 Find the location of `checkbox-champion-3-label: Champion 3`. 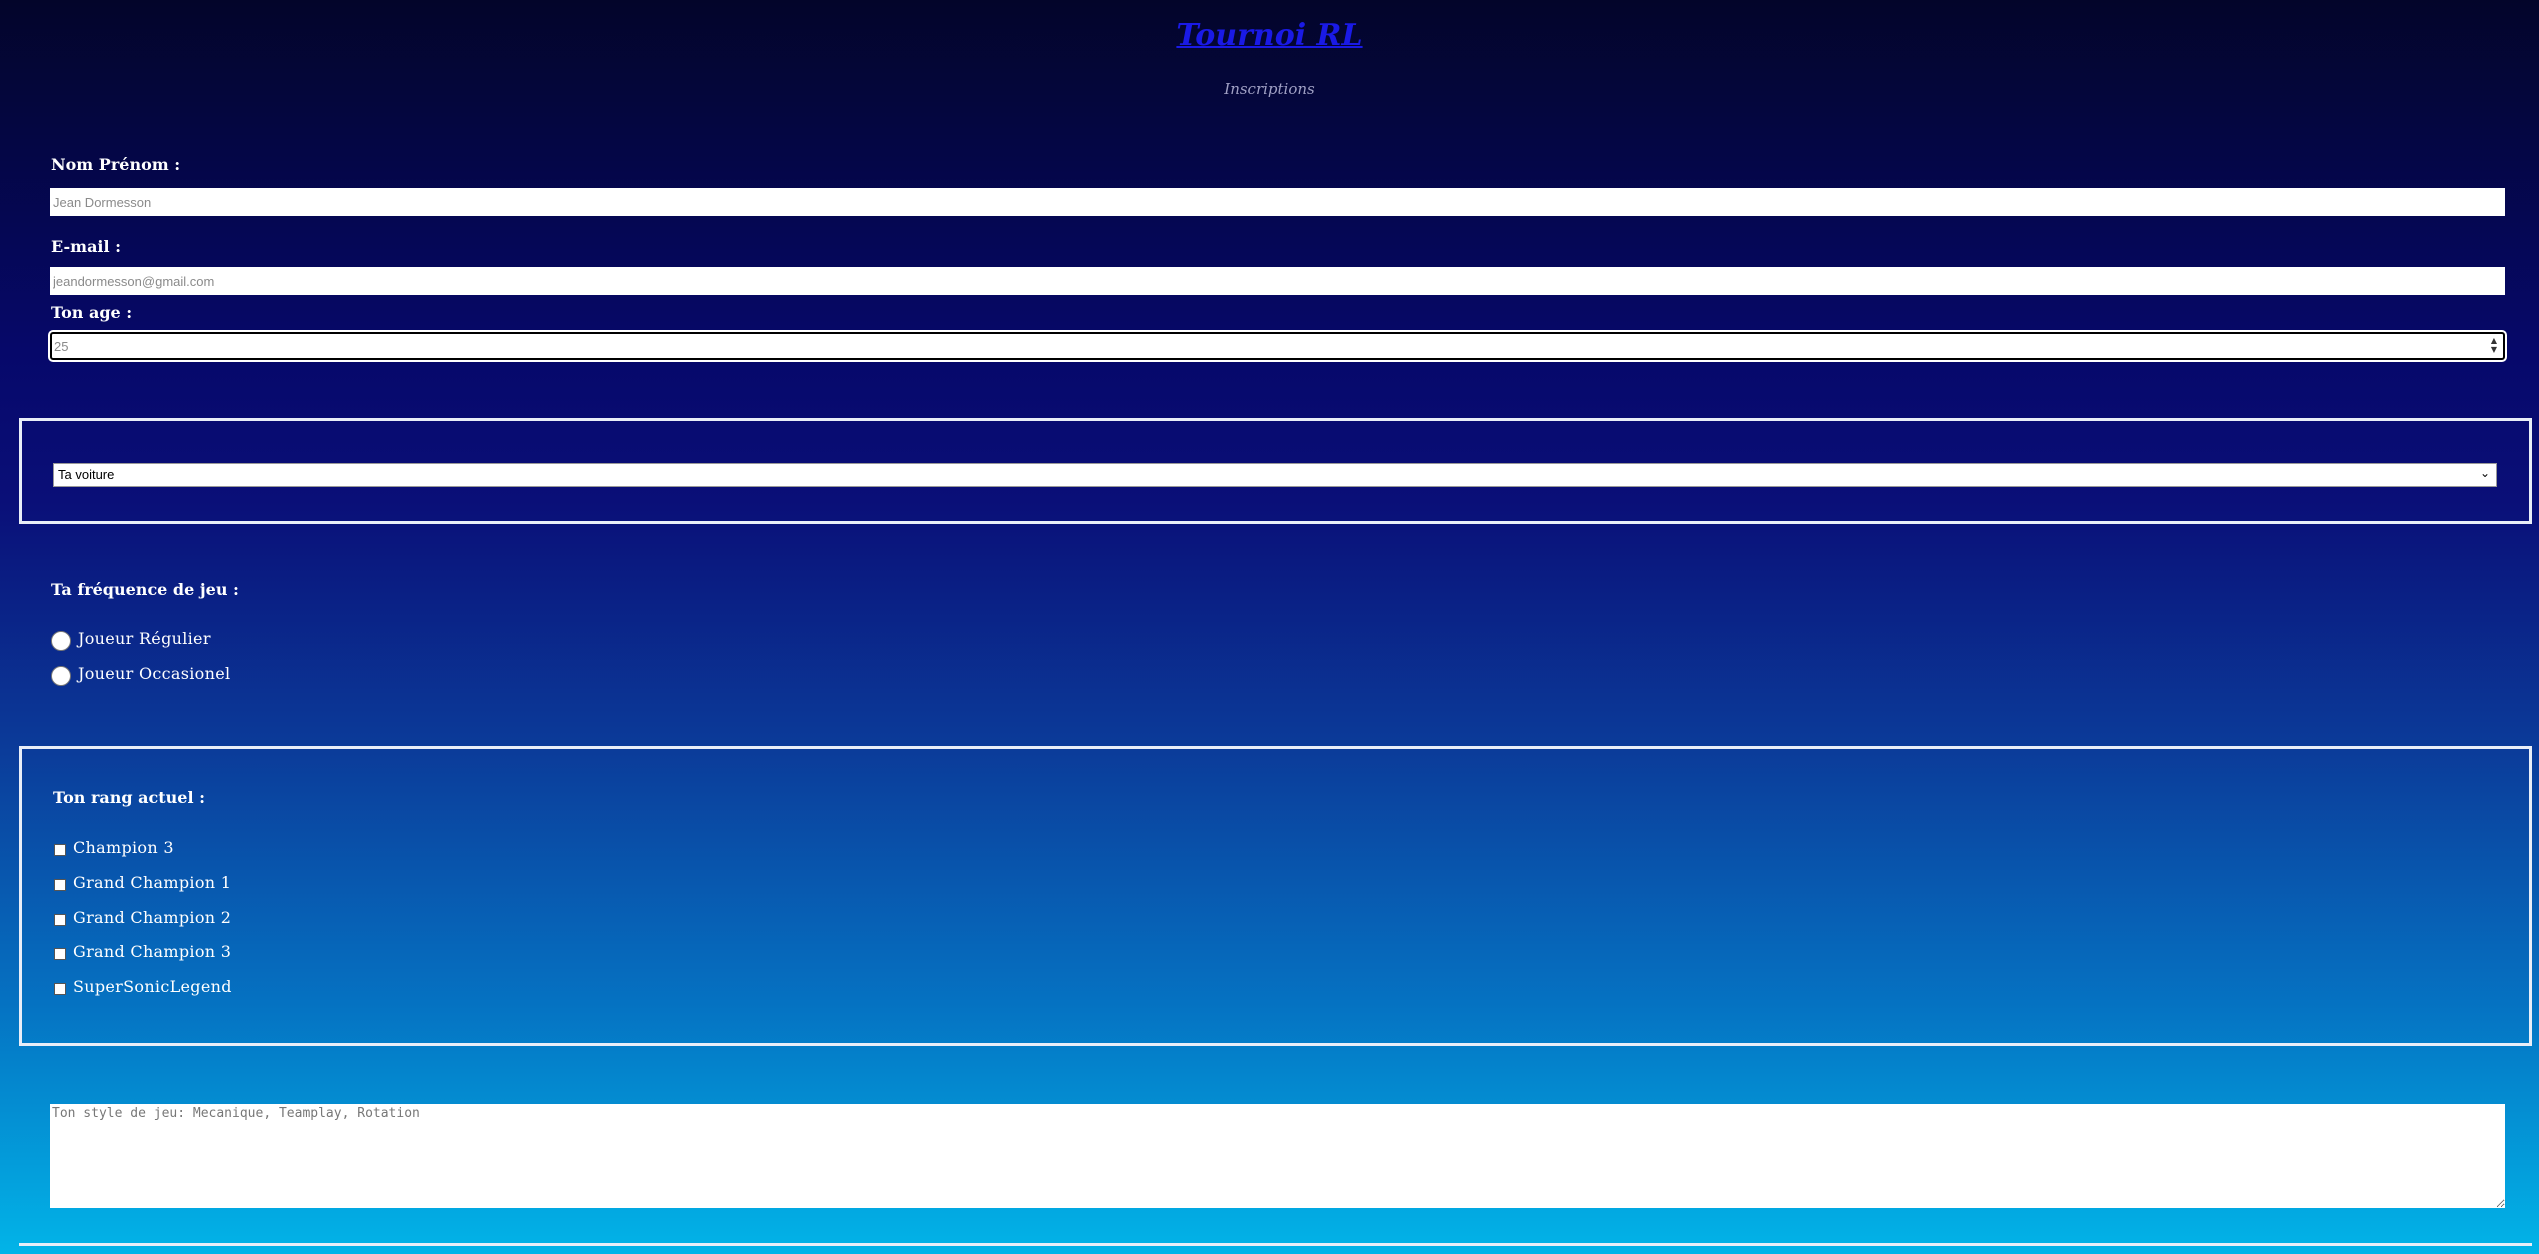

checkbox-champion-3-label: Champion 3 is located at coordinates (123, 847).